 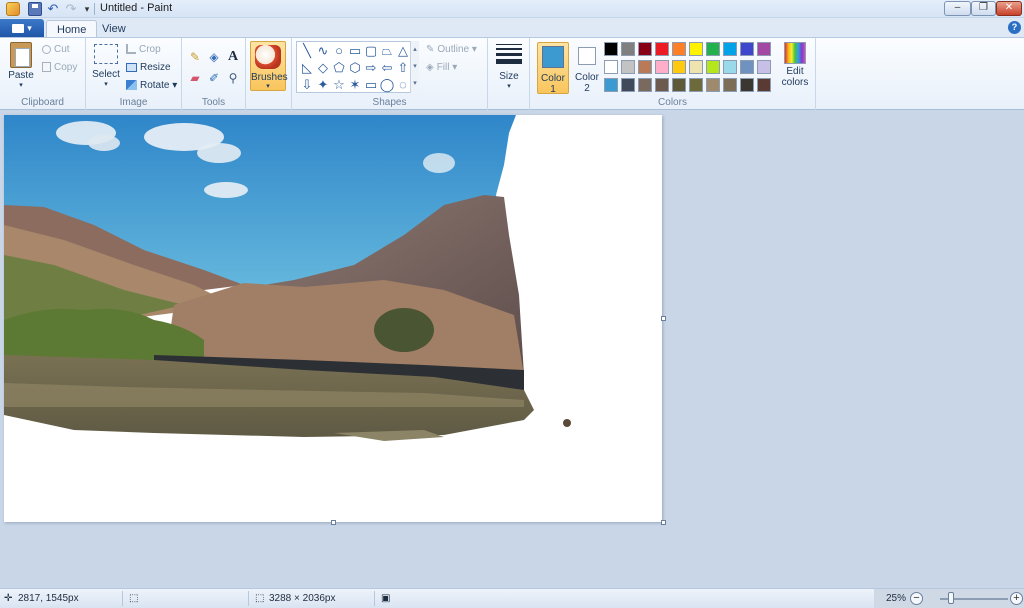 What do you see at coordinates (403, 68) in the screenshot?
I see `shape-item: ⇧` at bounding box center [403, 68].